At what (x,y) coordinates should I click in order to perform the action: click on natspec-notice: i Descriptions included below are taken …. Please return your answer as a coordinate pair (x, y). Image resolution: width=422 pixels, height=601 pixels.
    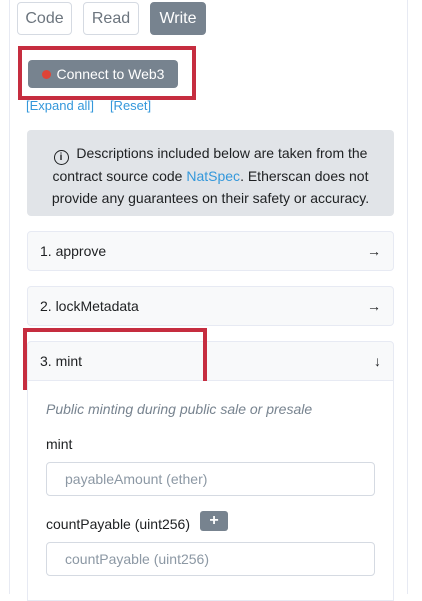
    Looking at the image, I should click on (210, 173).